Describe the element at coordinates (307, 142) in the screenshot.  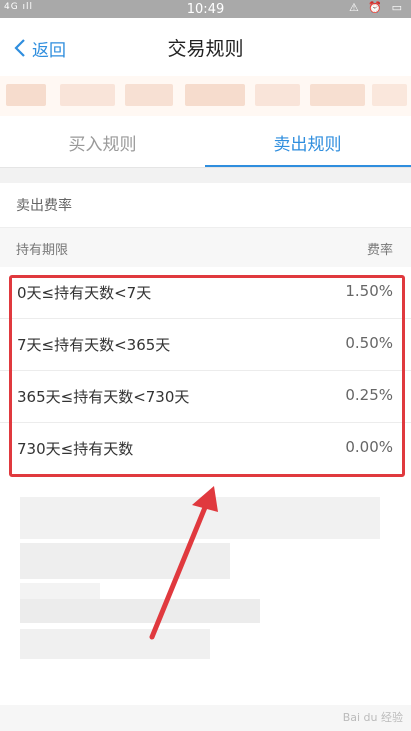
I see `tab-sell-rules: 卖出规则` at that location.